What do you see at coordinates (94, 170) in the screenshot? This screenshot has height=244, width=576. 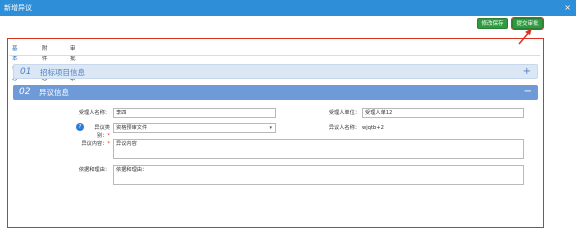 I see `basis-label: 依据和理由：` at bounding box center [94, 170].